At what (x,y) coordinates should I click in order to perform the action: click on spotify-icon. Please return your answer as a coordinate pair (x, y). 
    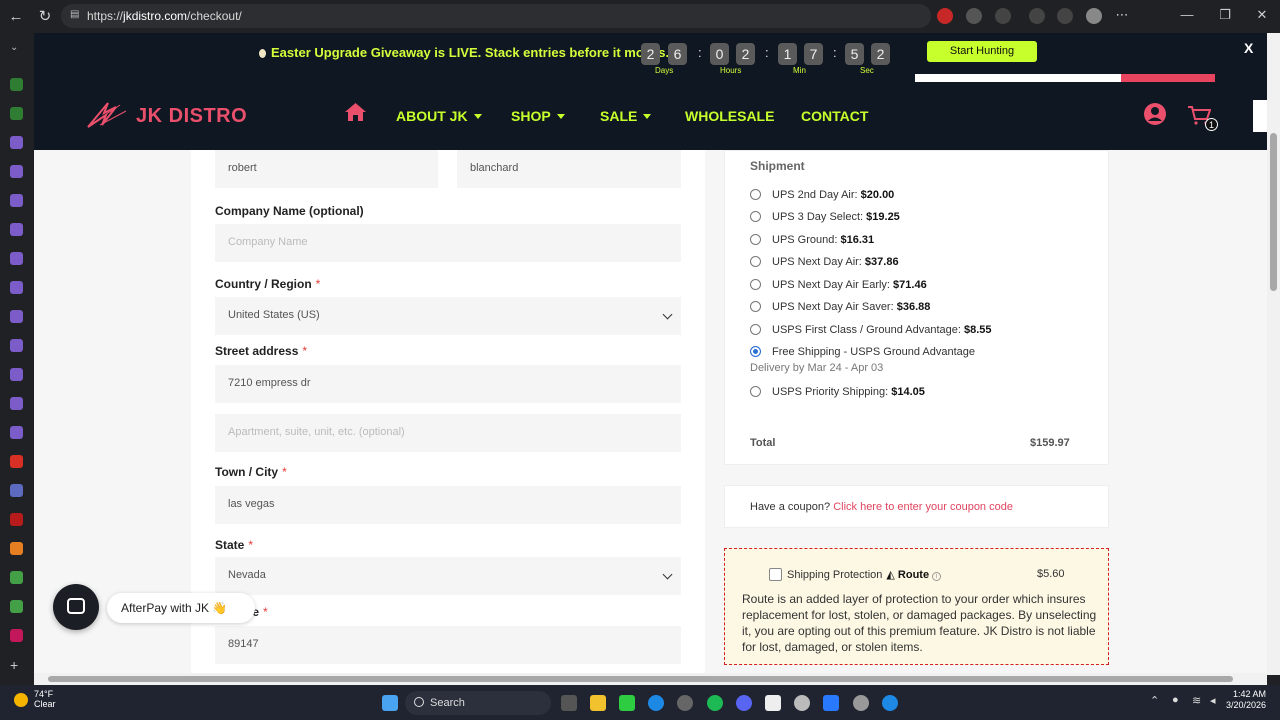
    Looking at the image, I should click on (715, 703).